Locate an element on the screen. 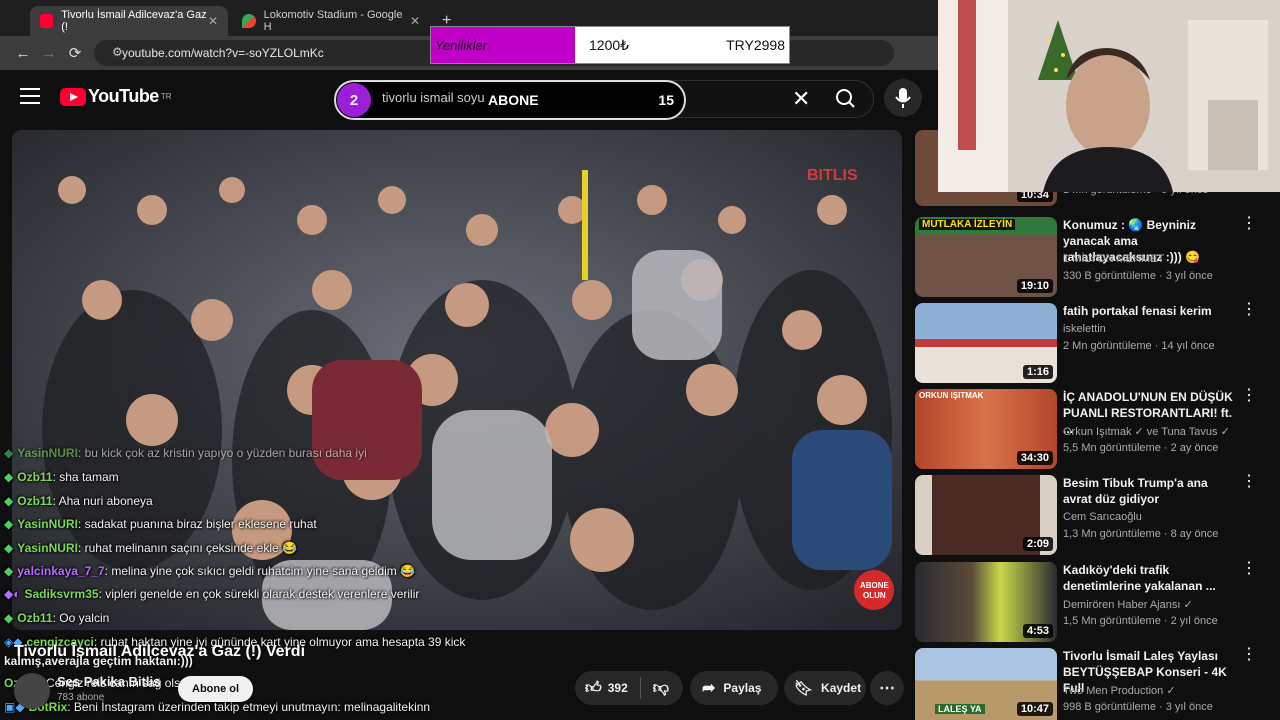  recommendation-channel: 1 MİLYON MEHMET is located at coordinates (1113, 259).